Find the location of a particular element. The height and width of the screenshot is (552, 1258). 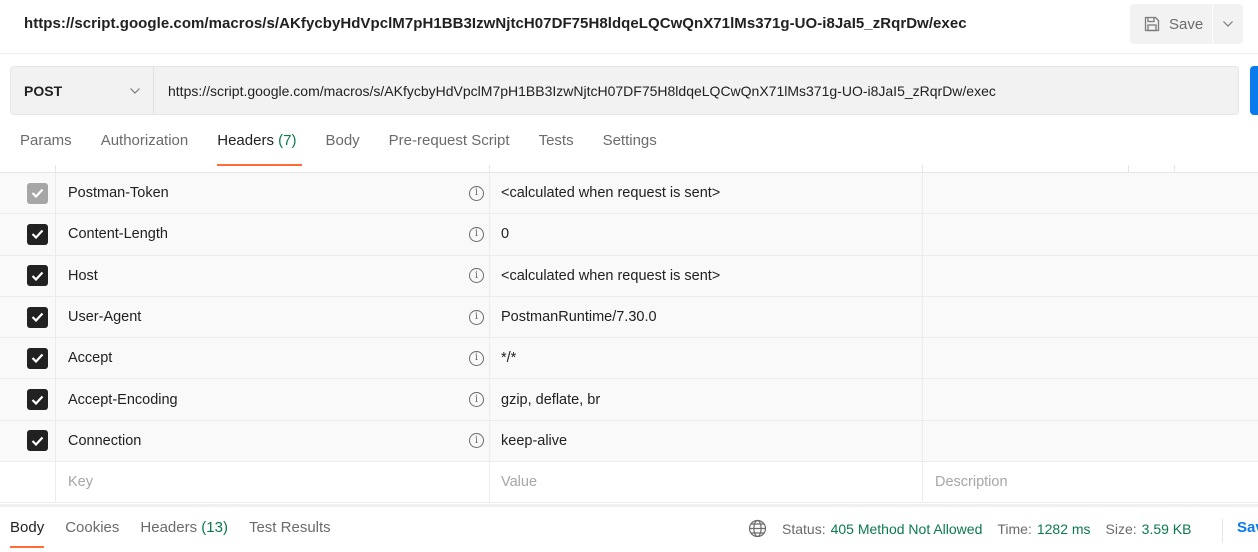

header-key: Host is located at coordinates (83, 275).